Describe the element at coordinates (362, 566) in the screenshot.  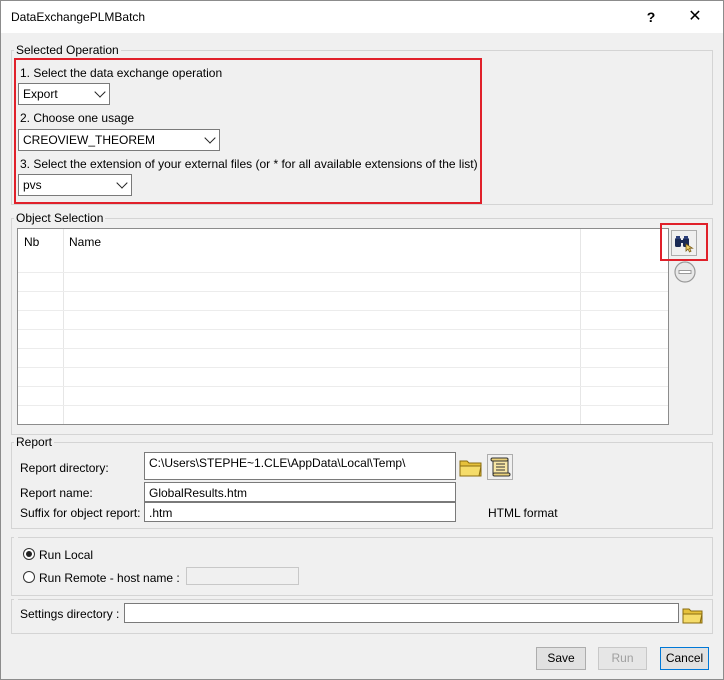
I see `run-options-group` at that location.